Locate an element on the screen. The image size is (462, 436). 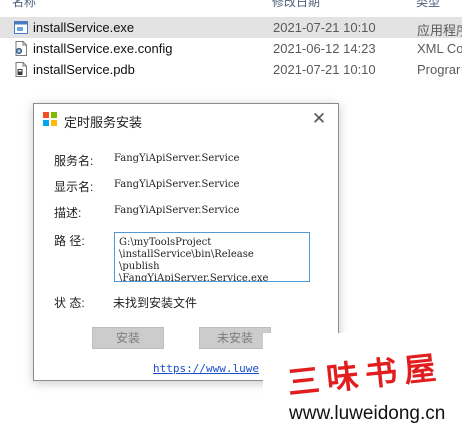
dialog-titlebar: 定时服务安装 ✕ is located at coordinates (186, 119).